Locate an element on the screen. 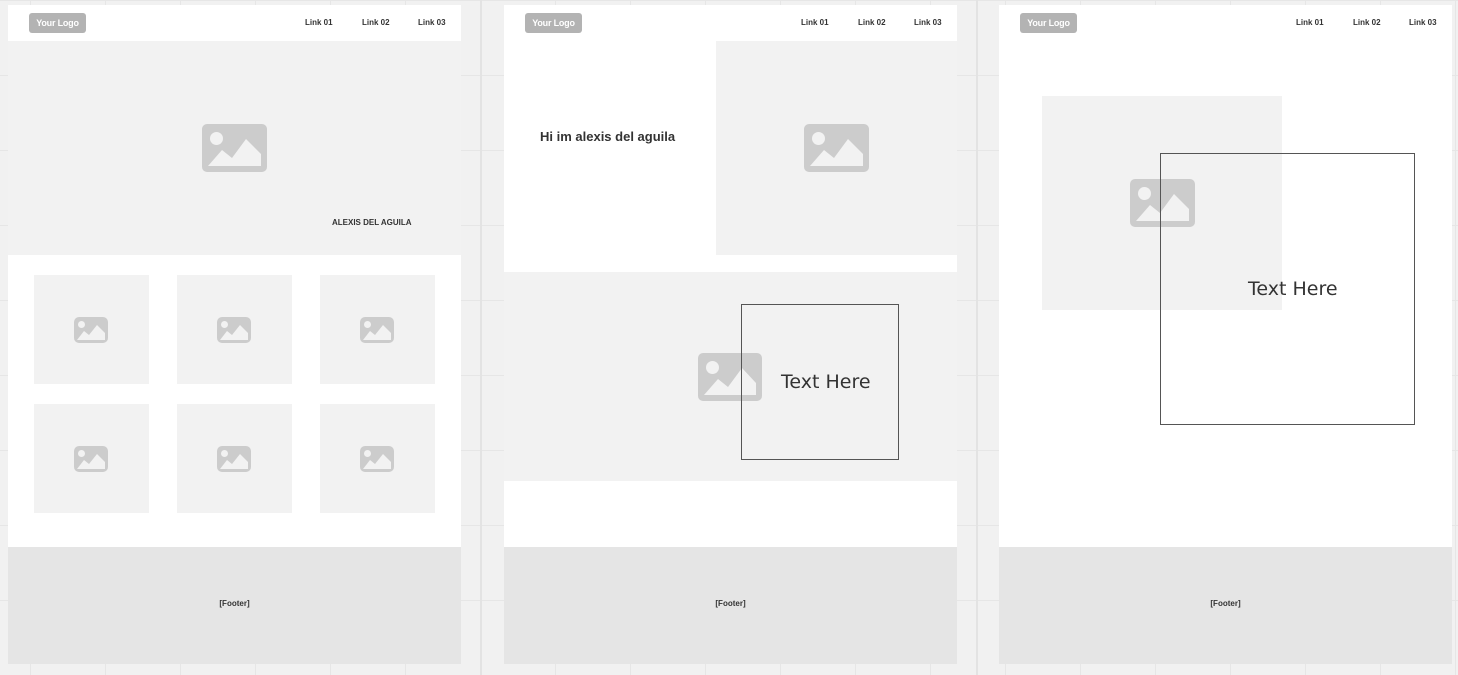 Image resolution: width=1458 pixels, height=675 pixels. hero-image-placeholder: ALEXIS DEL AGUILA is located at coordinates (234, 148).